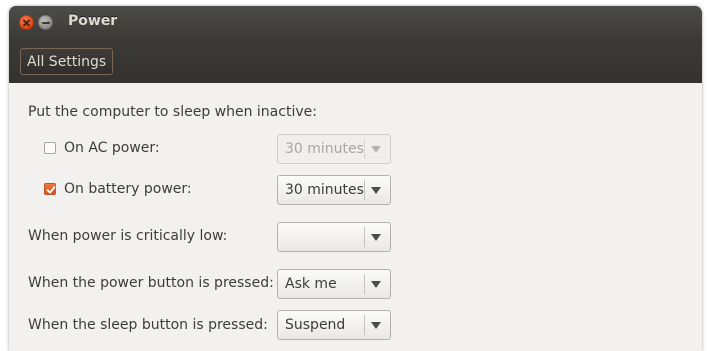 Image resolution: width=708 pixels, height=351 pixels. I want to click on sleep-button-action-select: Suspend, so click(334, 325).